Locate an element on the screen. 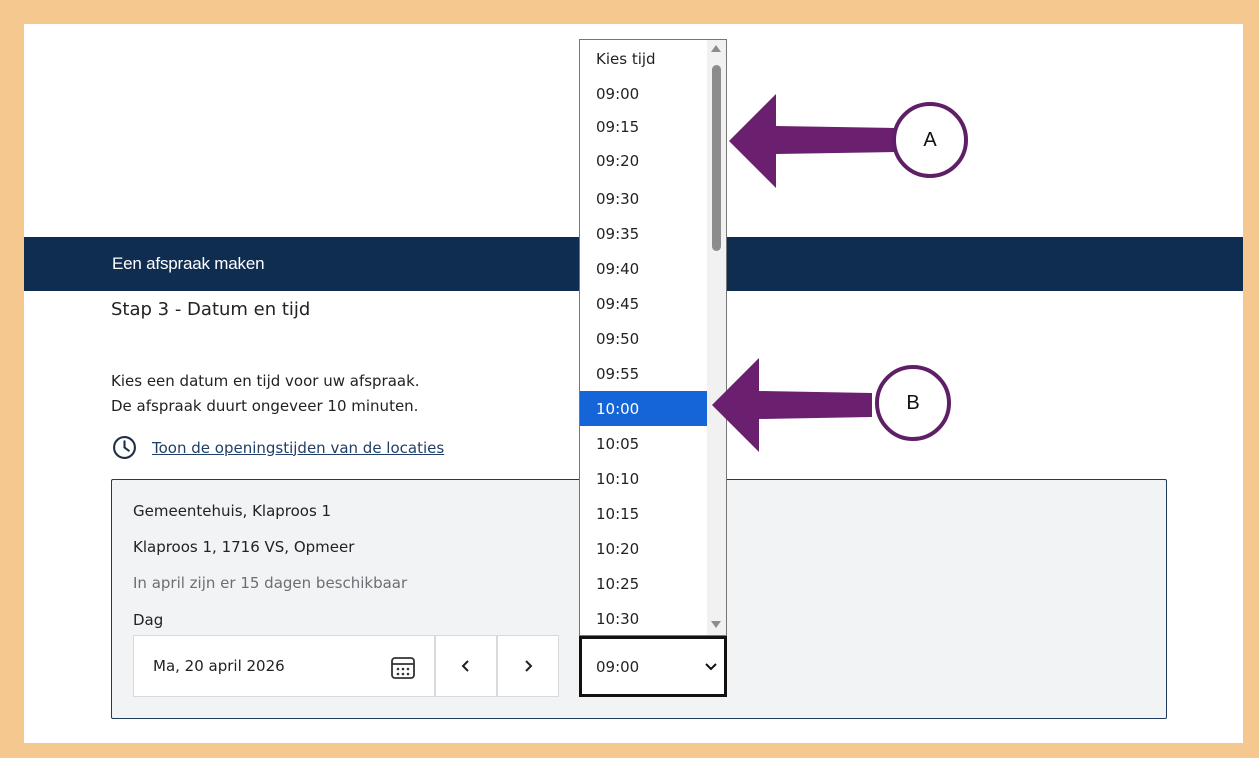  time-option: 09:45 is located at coordinates (643, 303).